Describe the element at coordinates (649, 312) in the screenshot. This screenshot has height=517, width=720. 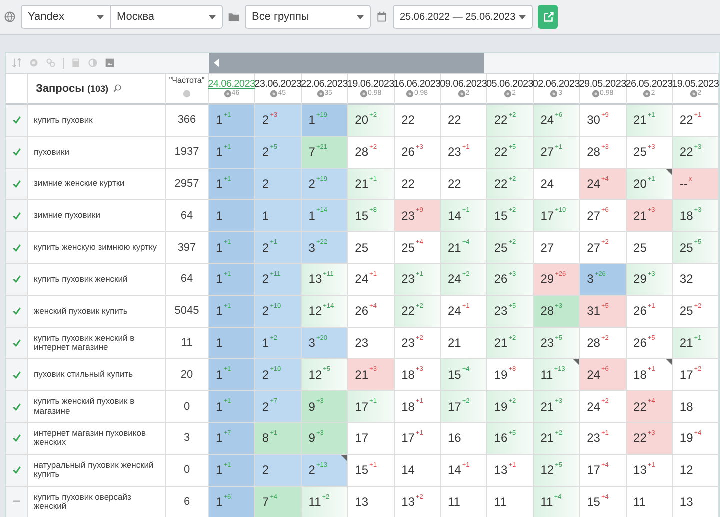
I see `position-cell: 26$^{+1}$` at that location.